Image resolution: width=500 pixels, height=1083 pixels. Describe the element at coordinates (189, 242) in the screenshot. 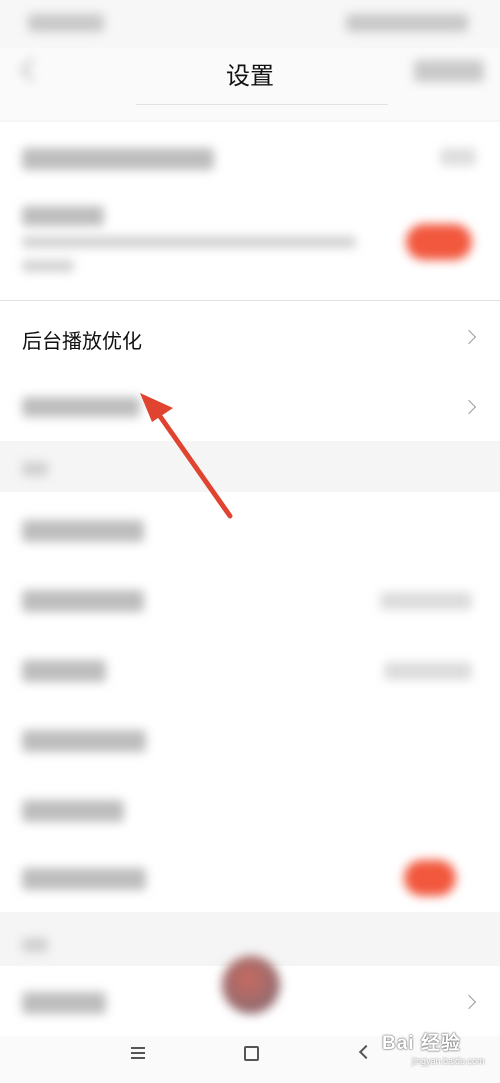

I see `setting-row-desc-2a` at that location.